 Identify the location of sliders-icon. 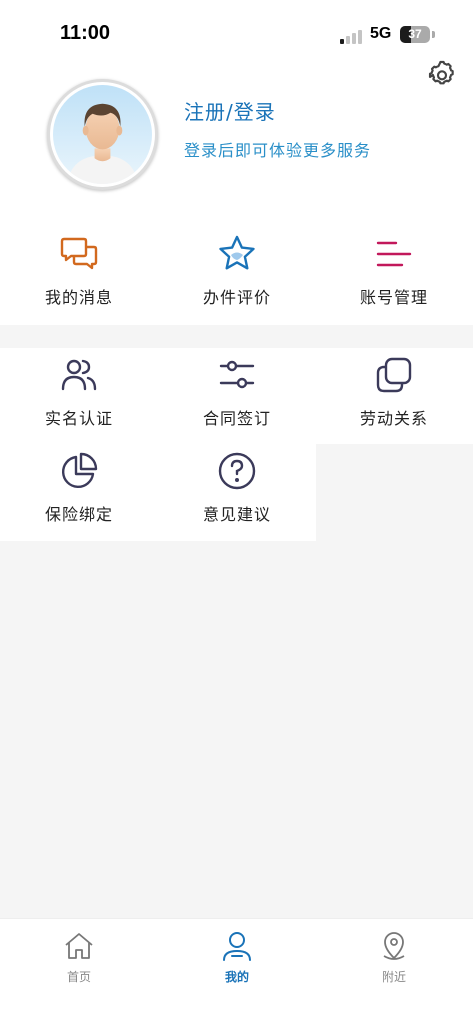
(237, 374).